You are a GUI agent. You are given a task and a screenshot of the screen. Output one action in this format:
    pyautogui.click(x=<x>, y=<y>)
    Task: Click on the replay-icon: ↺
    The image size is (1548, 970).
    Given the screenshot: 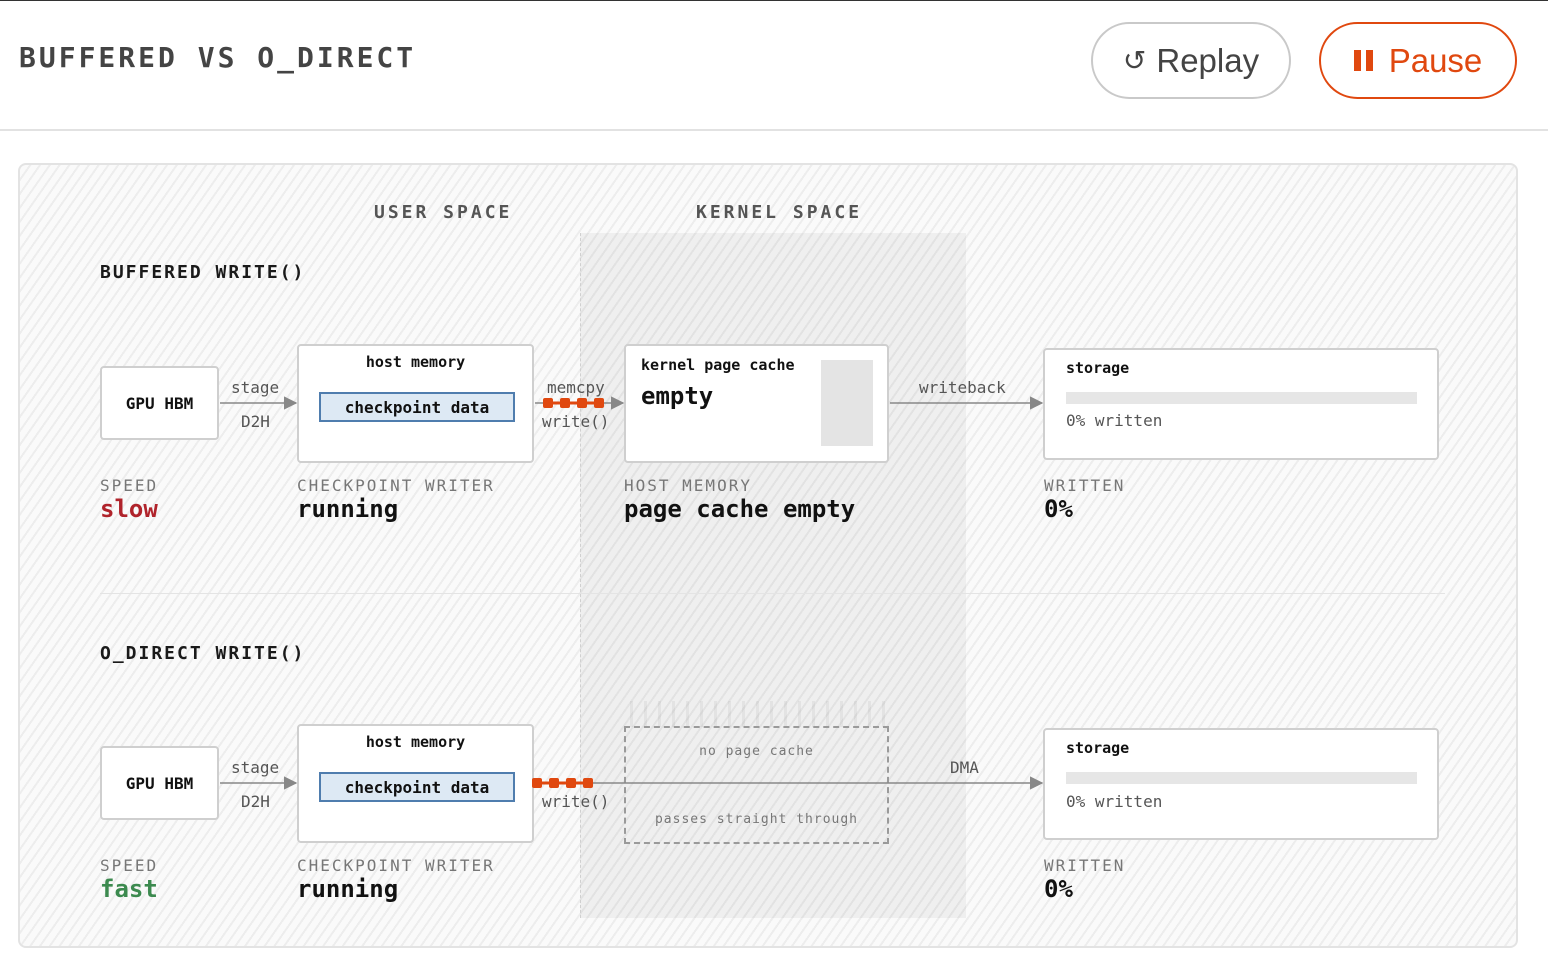 What is the action you would take?
    pyautogui.click(x=1134, y=60)
    